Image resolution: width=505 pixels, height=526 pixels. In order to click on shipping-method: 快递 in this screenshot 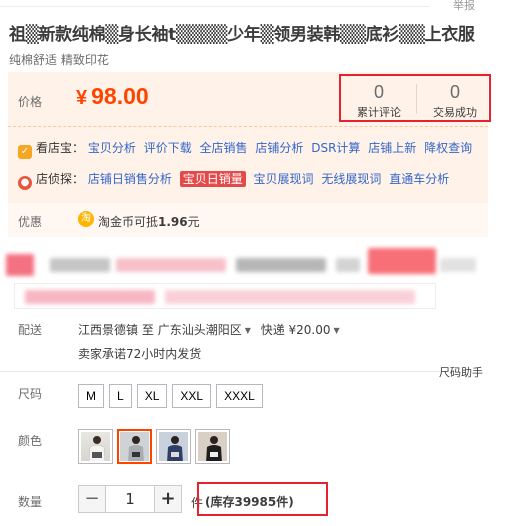, I will do `click(272, 330)`.